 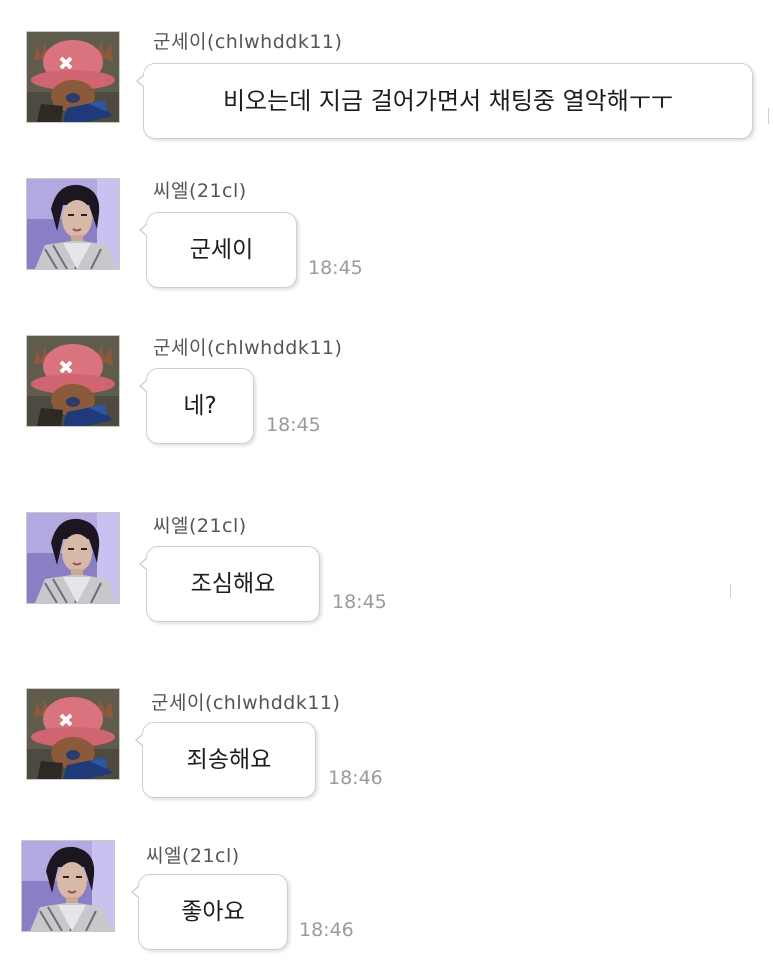 What do you see at coordinates (444, 101) in the screenshot?
I see `message-bubble: 비오는데 지금 걸어가면서 채팅중 열악해ㅜㅜ` at bounding box center [444, 101].